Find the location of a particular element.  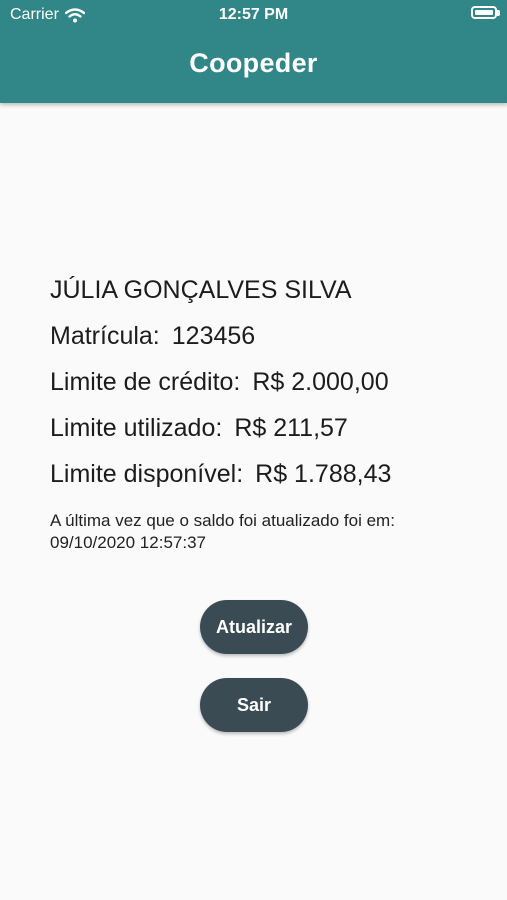

available-limit-label: Limite disponível: is located at coordinates (147, 474).